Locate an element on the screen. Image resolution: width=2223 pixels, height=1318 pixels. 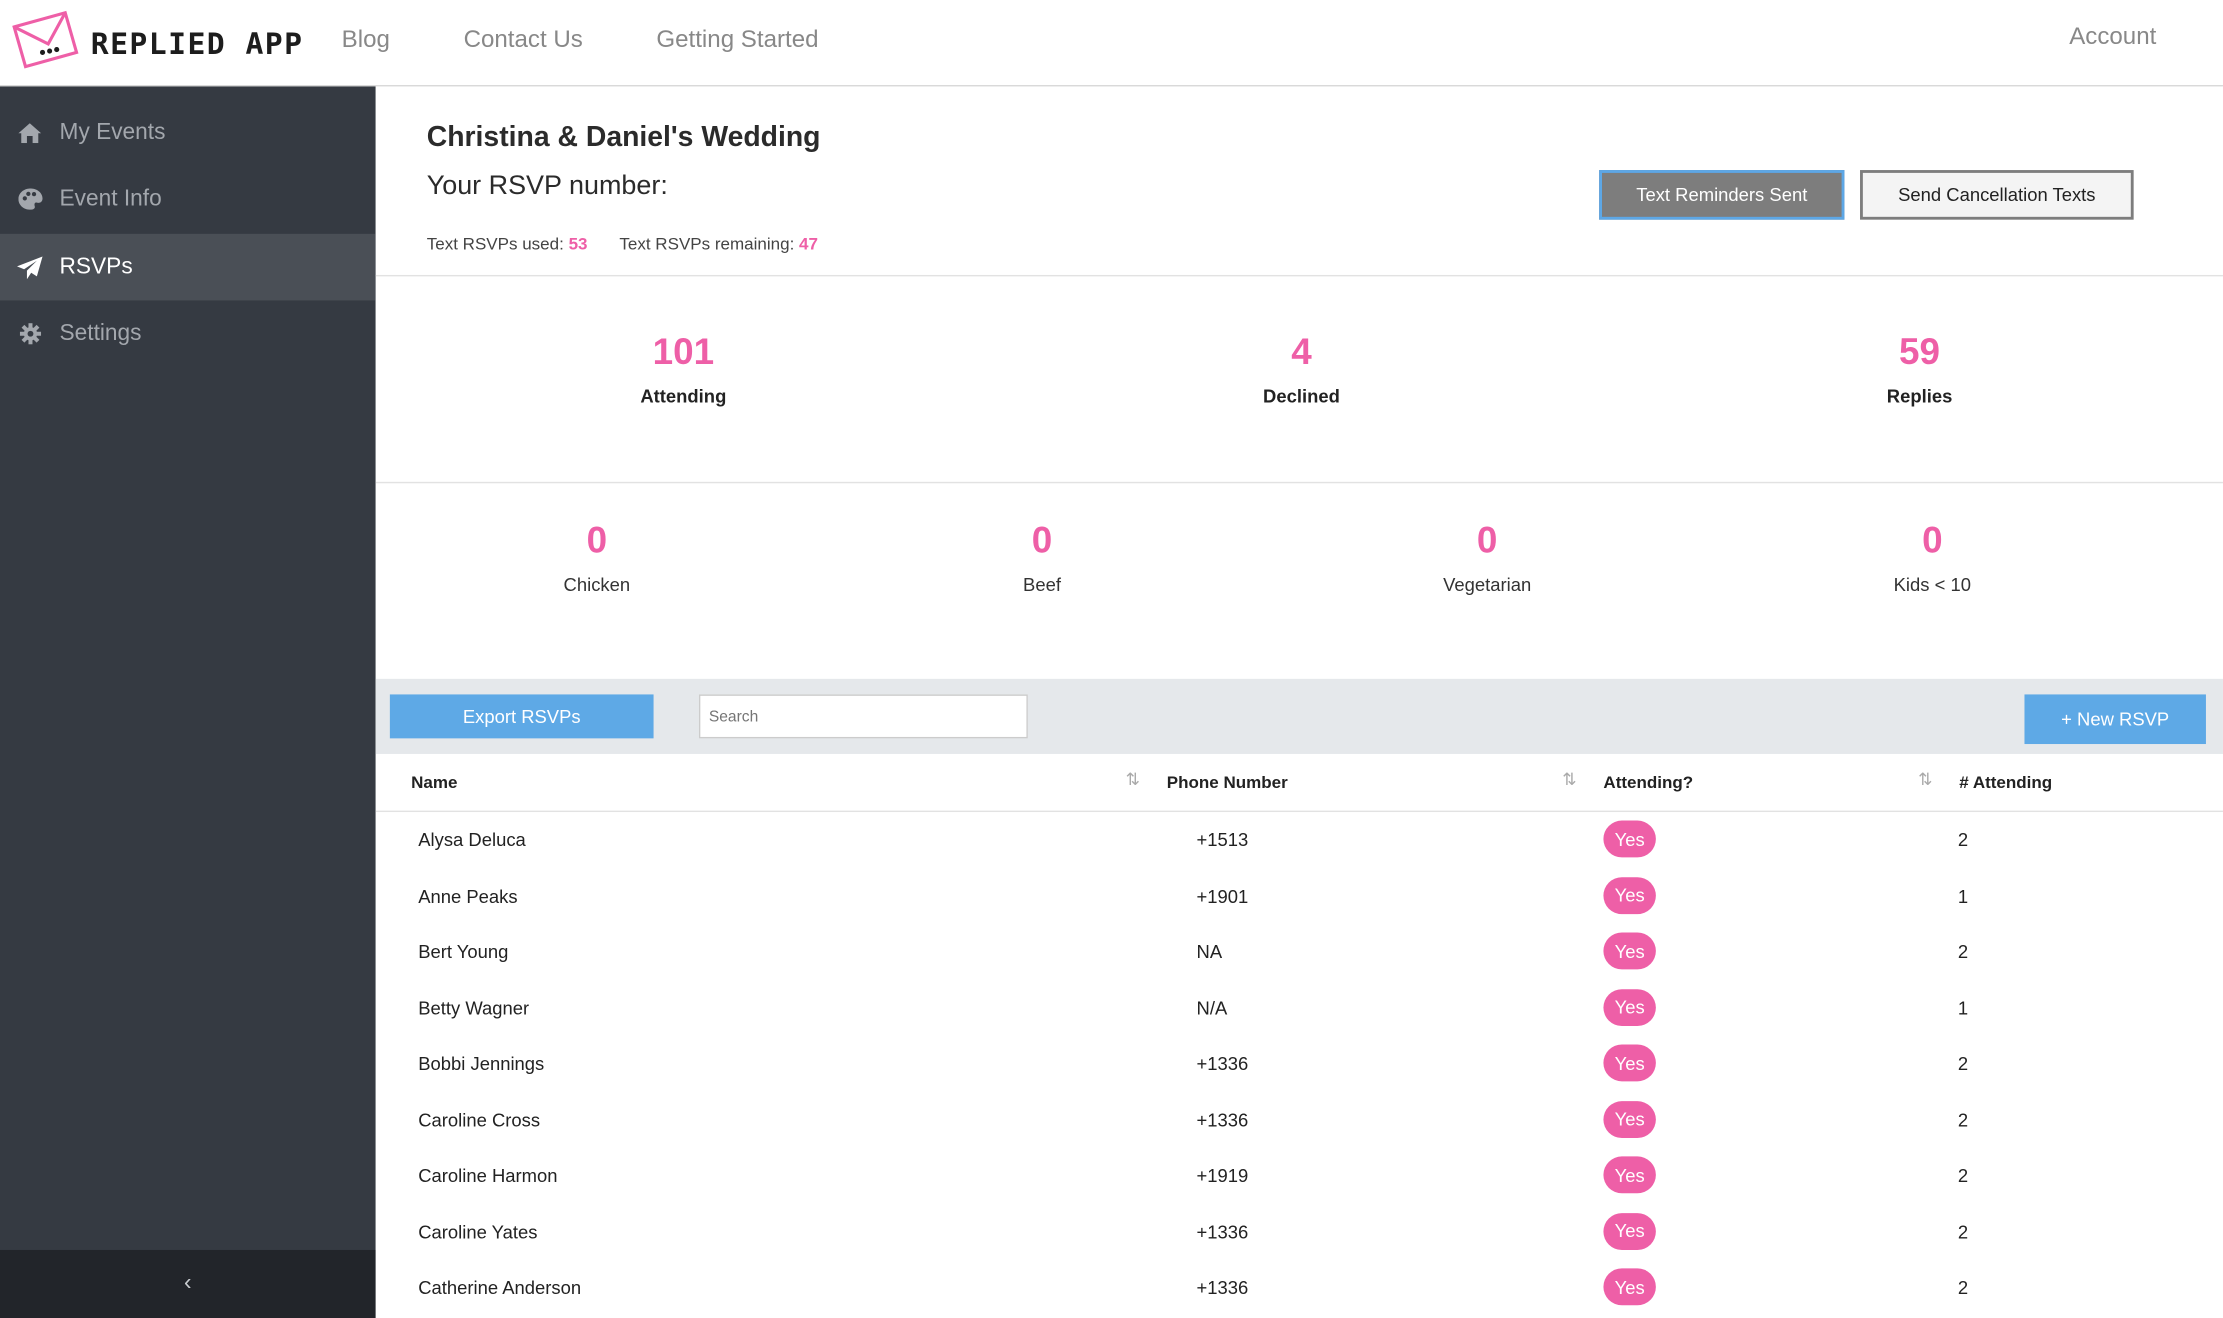
meal-chicken: 0 Chicken is located at coordinates (597, 557).